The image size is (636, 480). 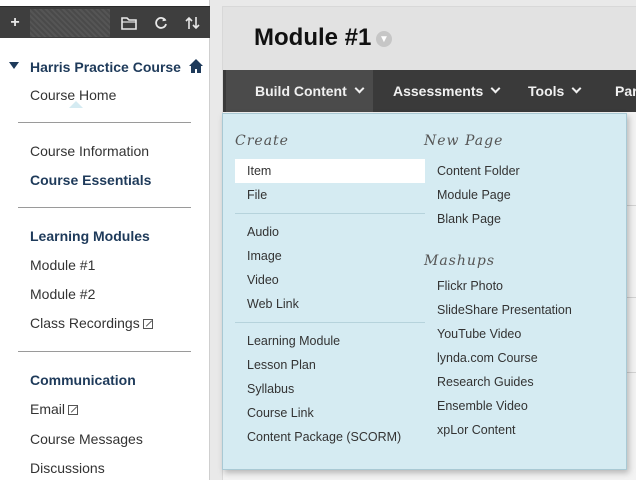 What do you see at coordinates (264, 256) in the screenshot?
I see `menu-item-image: Image` at bounding box center [264, 256].